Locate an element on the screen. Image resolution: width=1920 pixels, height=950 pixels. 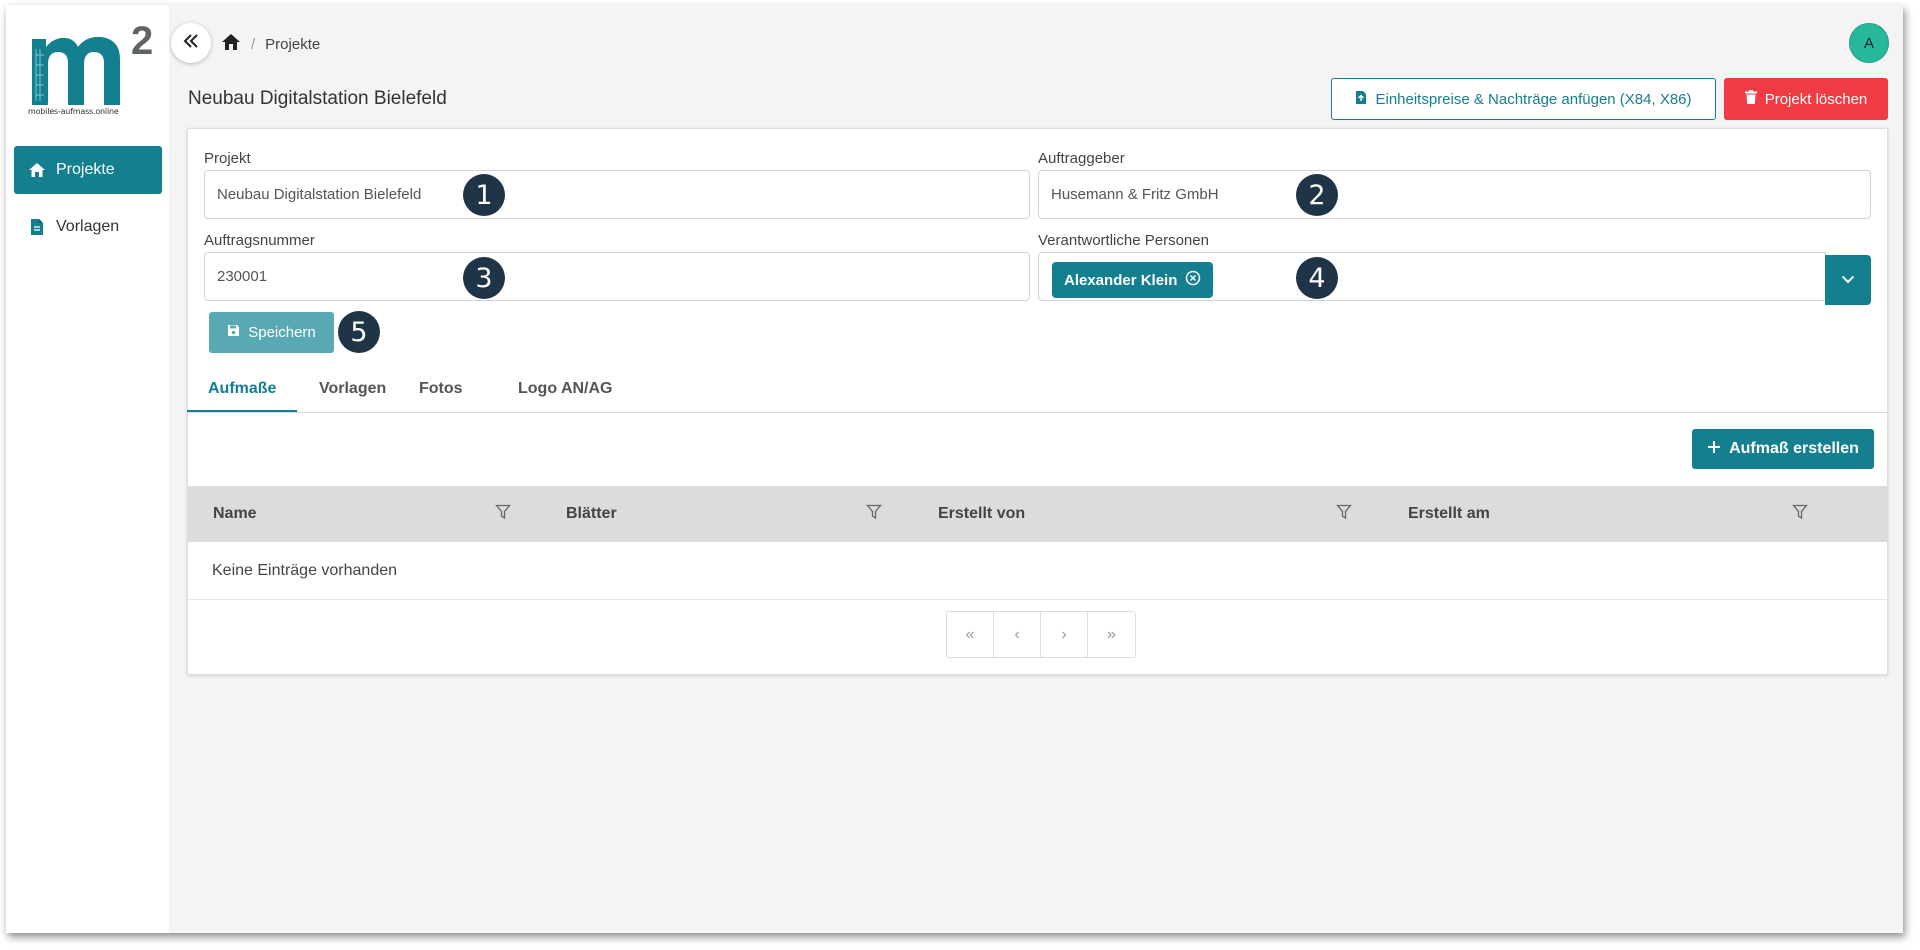
order-number-label: Auftragsnummer is located at coordinates (259, 240).